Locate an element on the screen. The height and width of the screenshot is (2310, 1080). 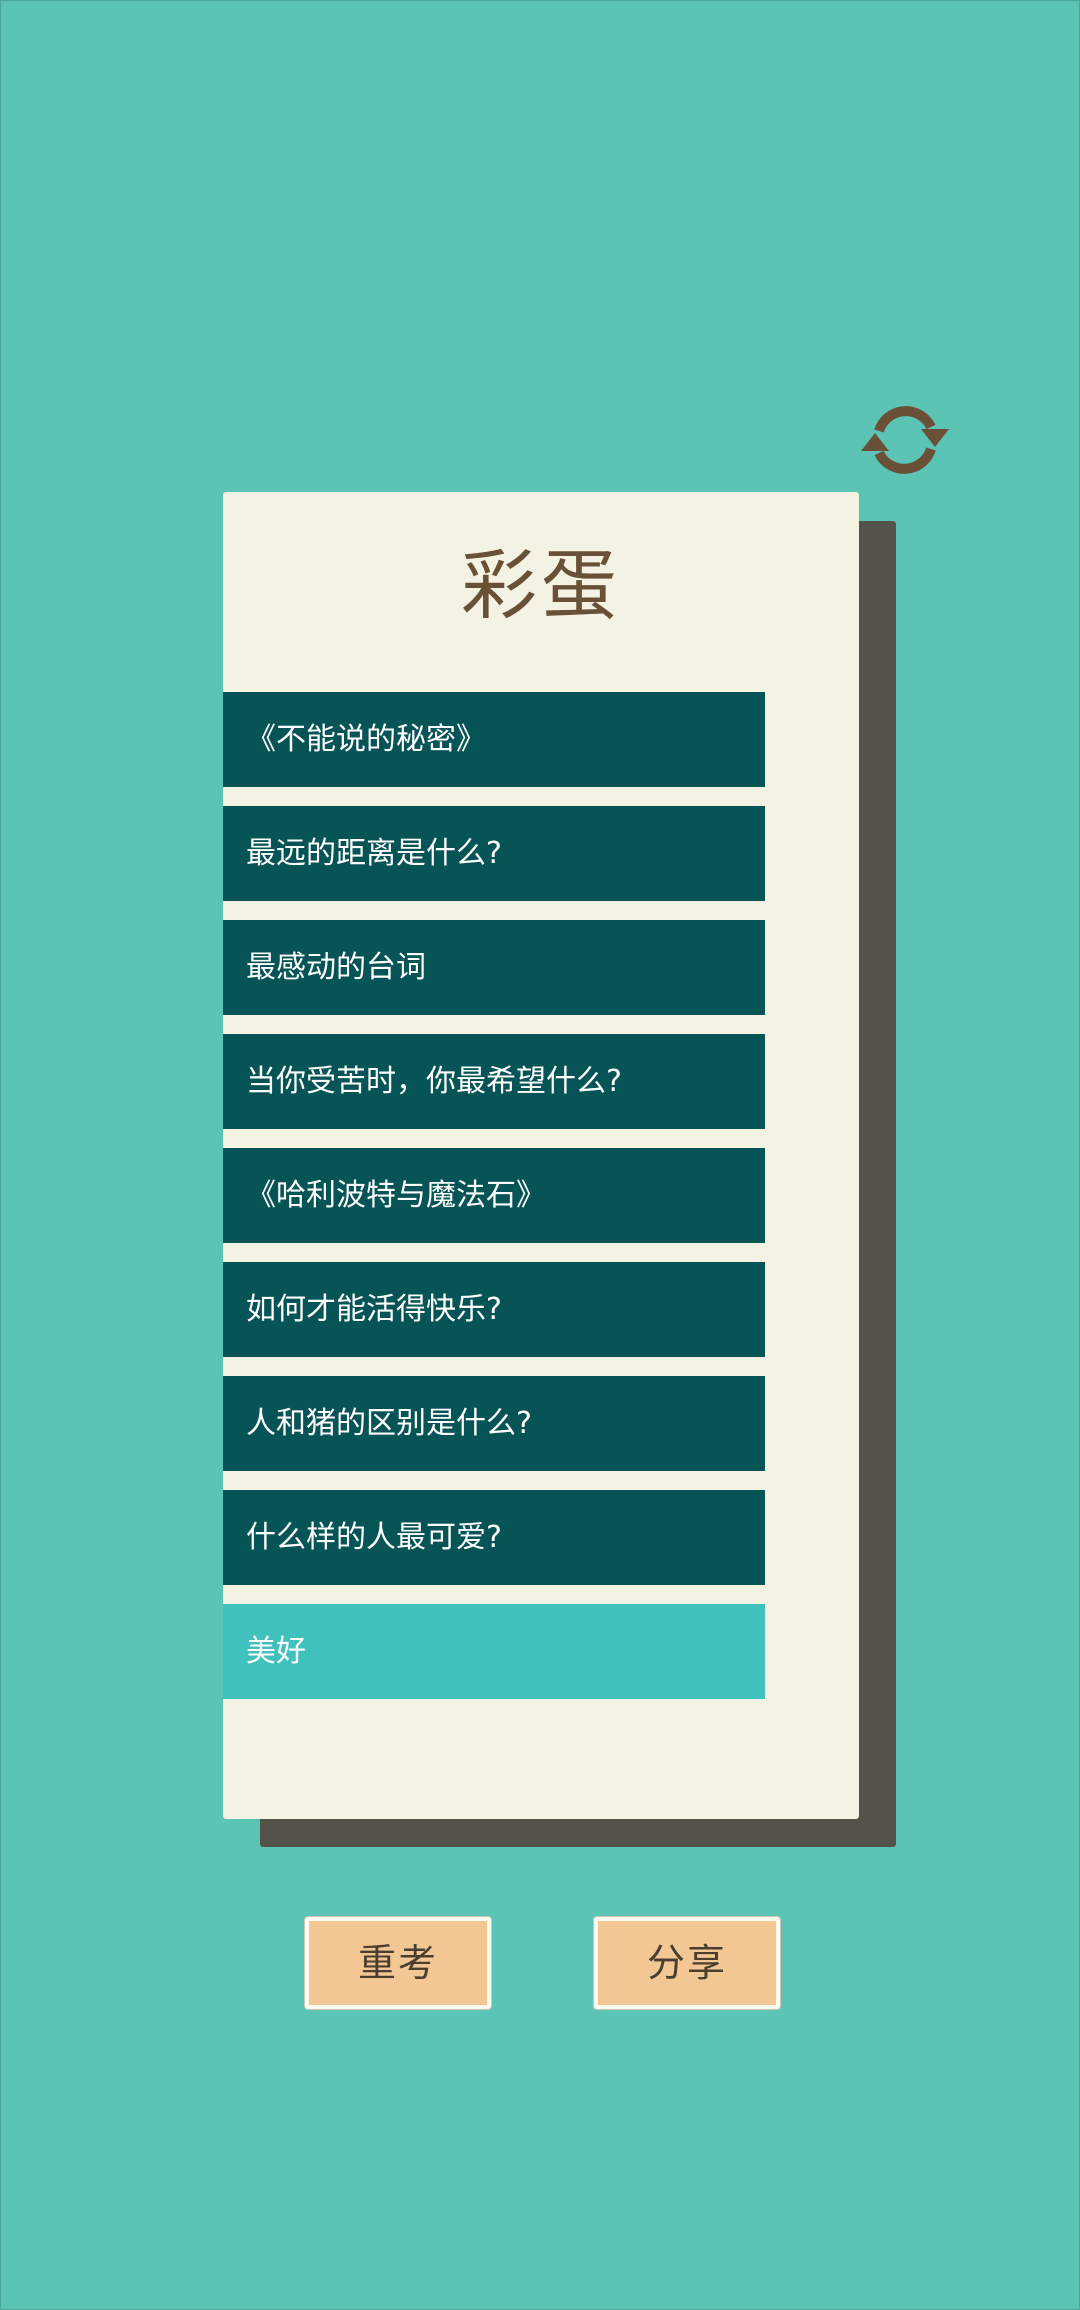
card-title: 彩蛋 is located at coordinates (541, 585).